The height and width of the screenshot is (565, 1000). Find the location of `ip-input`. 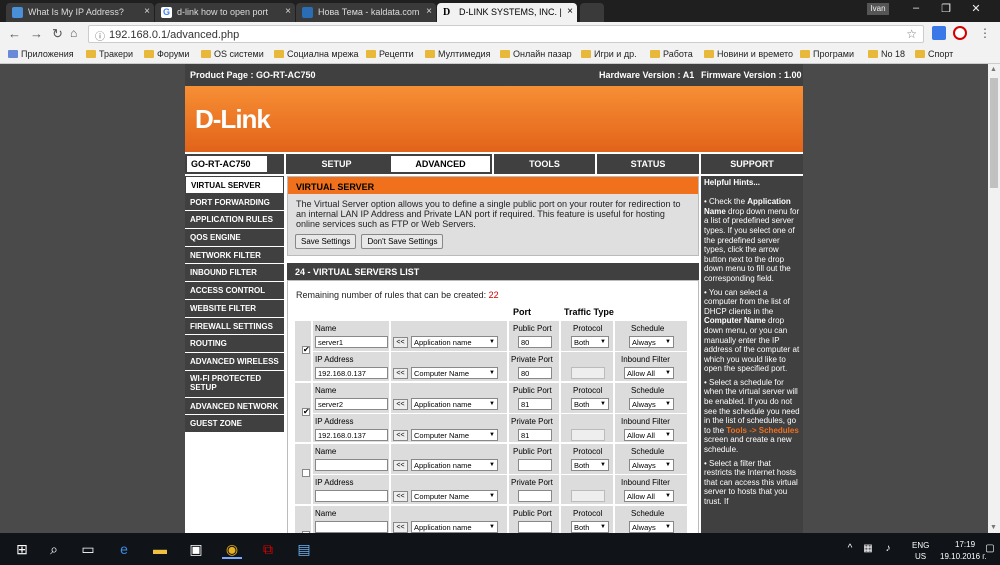

ip-input is located at coordinates (351, 496).